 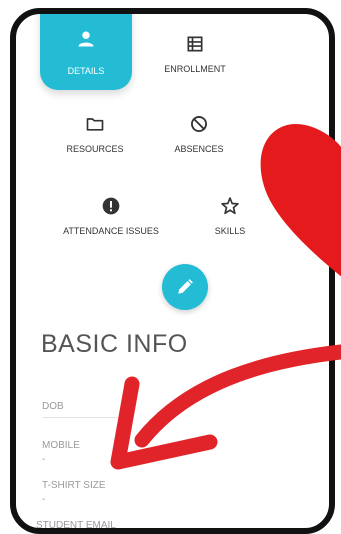 What do you see at coordinates (44, 499) in the screenshot?
I see `field-value-tshirt-size: -` at bounding box center [44, 499].